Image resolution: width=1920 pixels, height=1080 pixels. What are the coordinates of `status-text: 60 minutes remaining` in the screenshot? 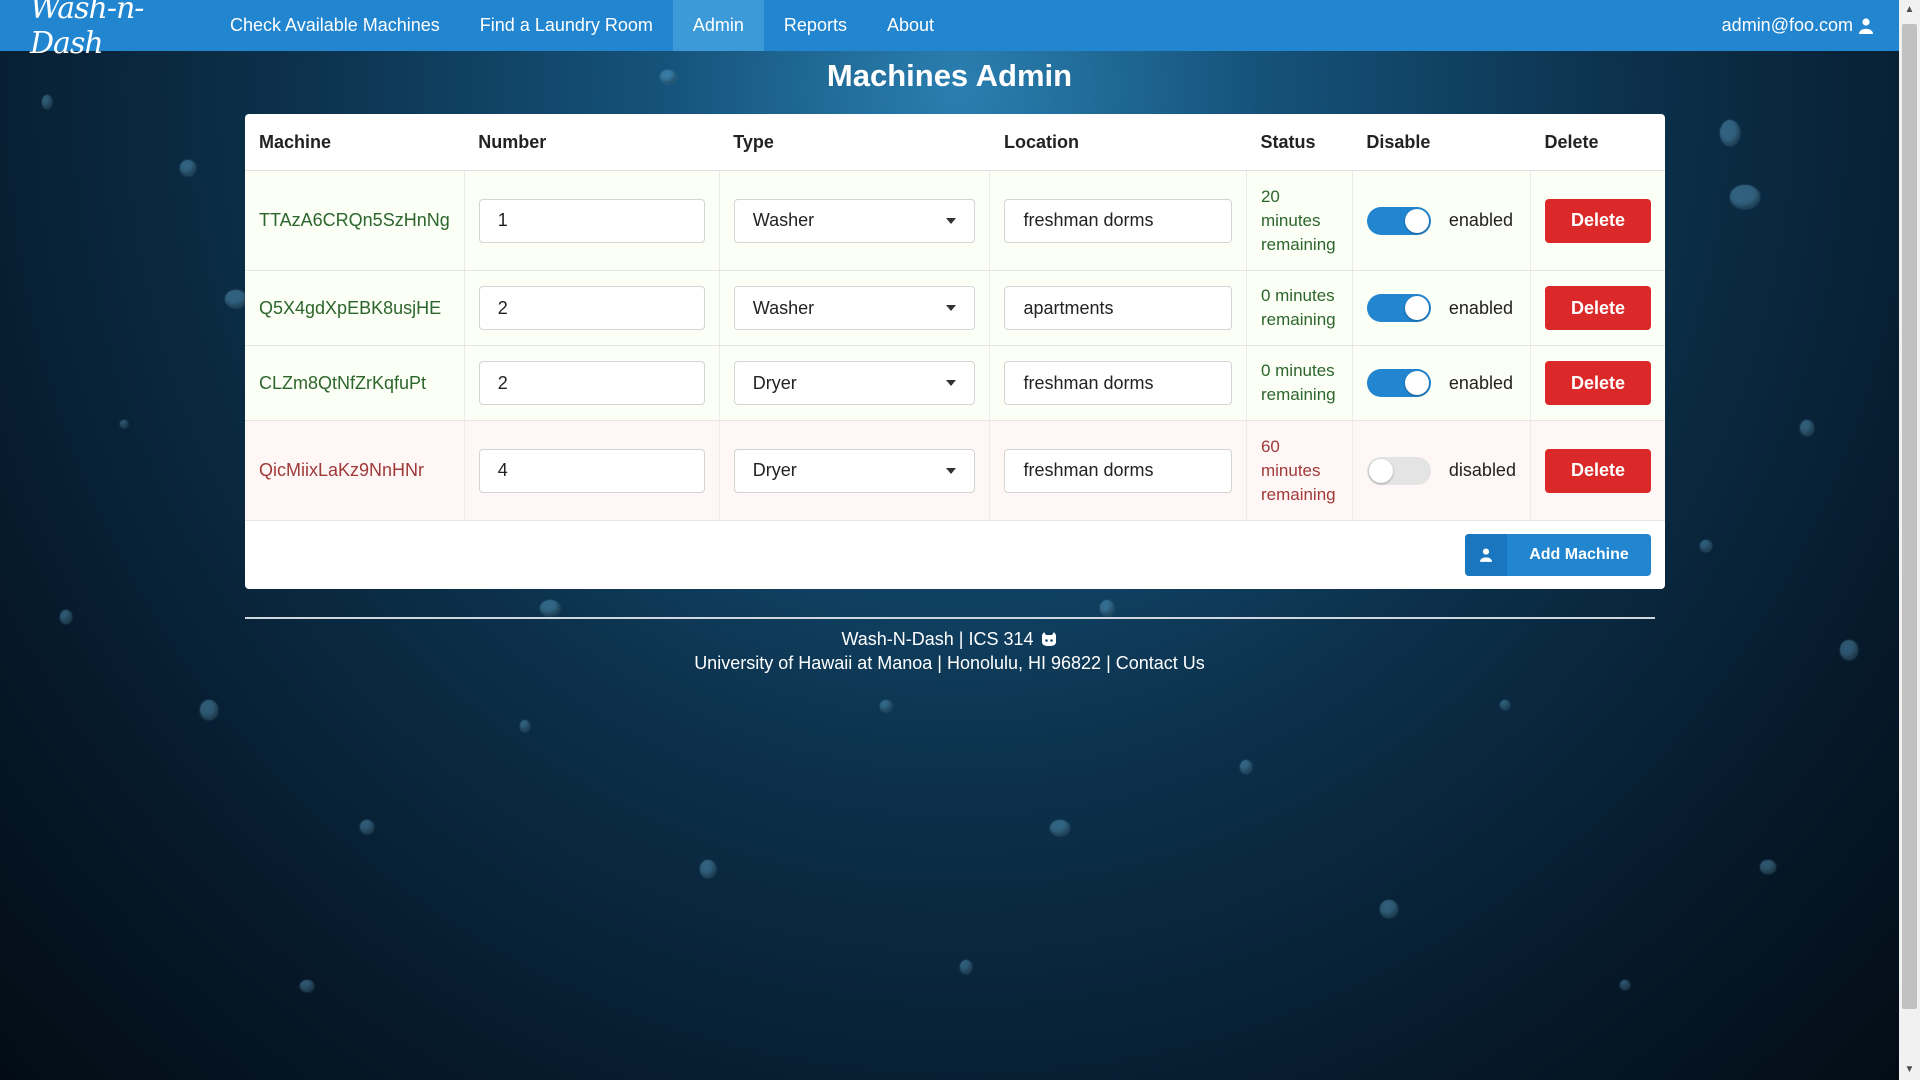 It's located at (1299, 470).